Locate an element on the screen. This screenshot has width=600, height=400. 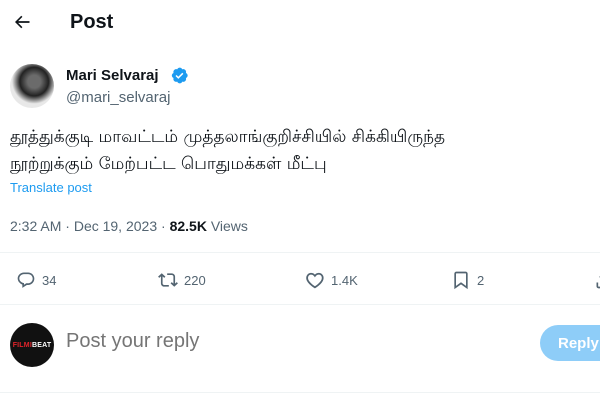
post-date: Dec 19, 2023 is located at coordinates (115, 226).